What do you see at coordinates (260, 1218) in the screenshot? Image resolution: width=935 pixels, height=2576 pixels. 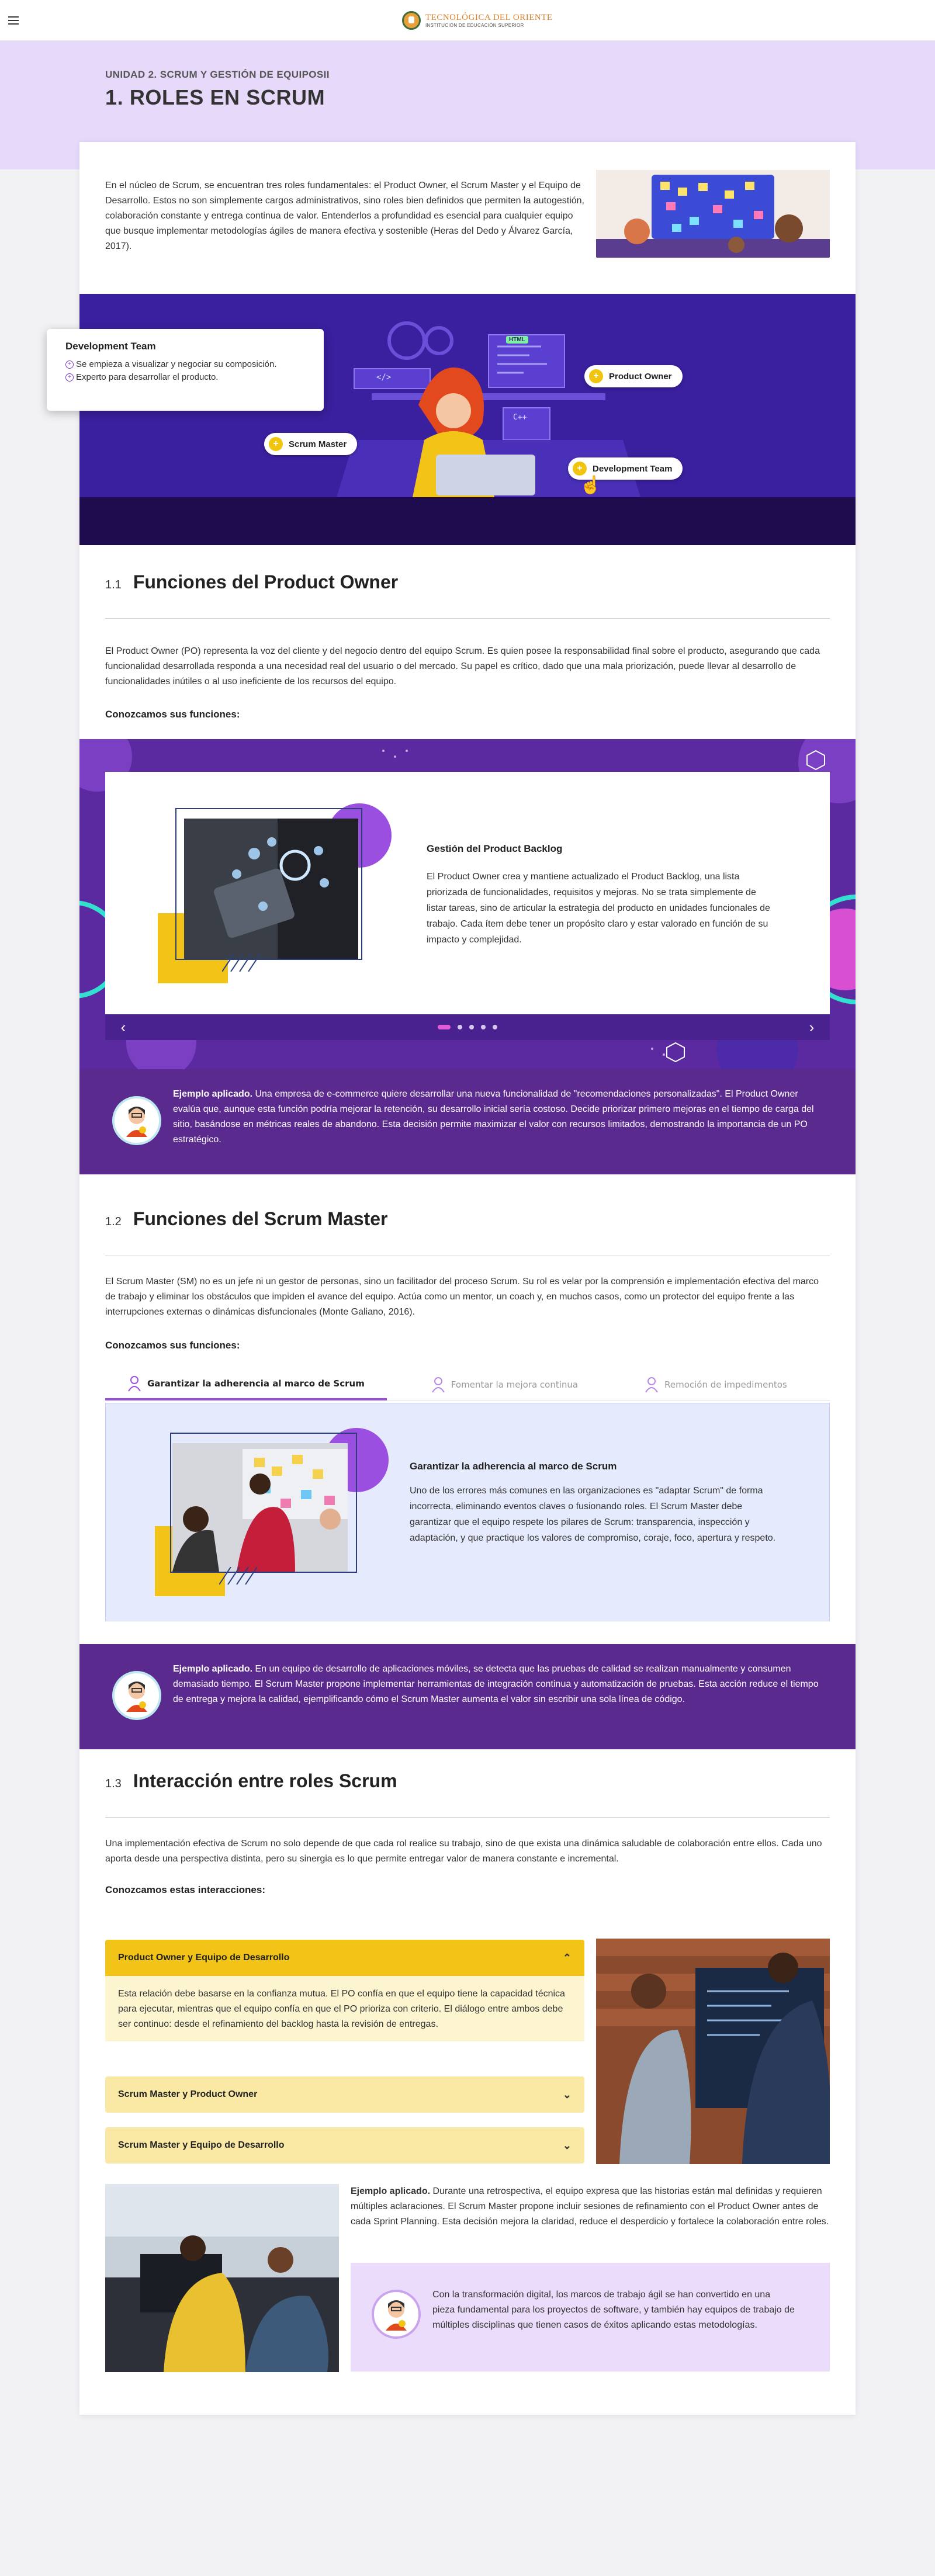 I see `section-title: Funciones del Scrum Master` at bounding box center [260, 1218].